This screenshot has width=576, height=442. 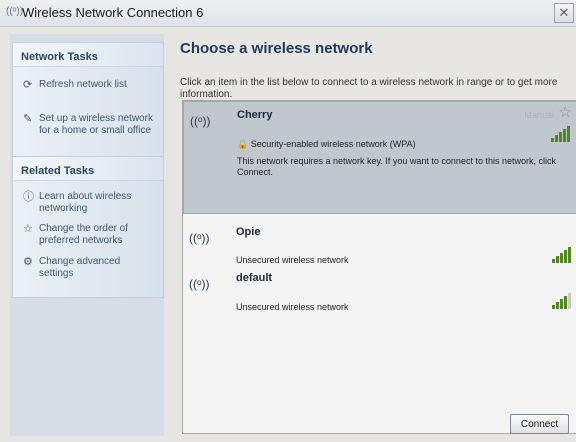 I want to click on lock-icon: 🔒, so click(x=244, y=144).